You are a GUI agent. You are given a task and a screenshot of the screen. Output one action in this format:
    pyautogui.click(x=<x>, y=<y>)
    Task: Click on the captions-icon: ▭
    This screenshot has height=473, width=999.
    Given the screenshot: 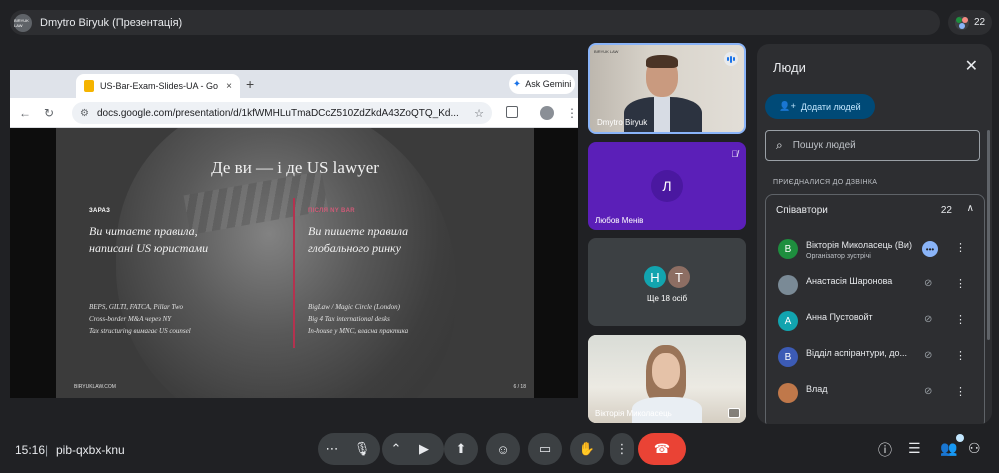 What is the action you would take?
    pyautogui.click(x=545, y=448)
    